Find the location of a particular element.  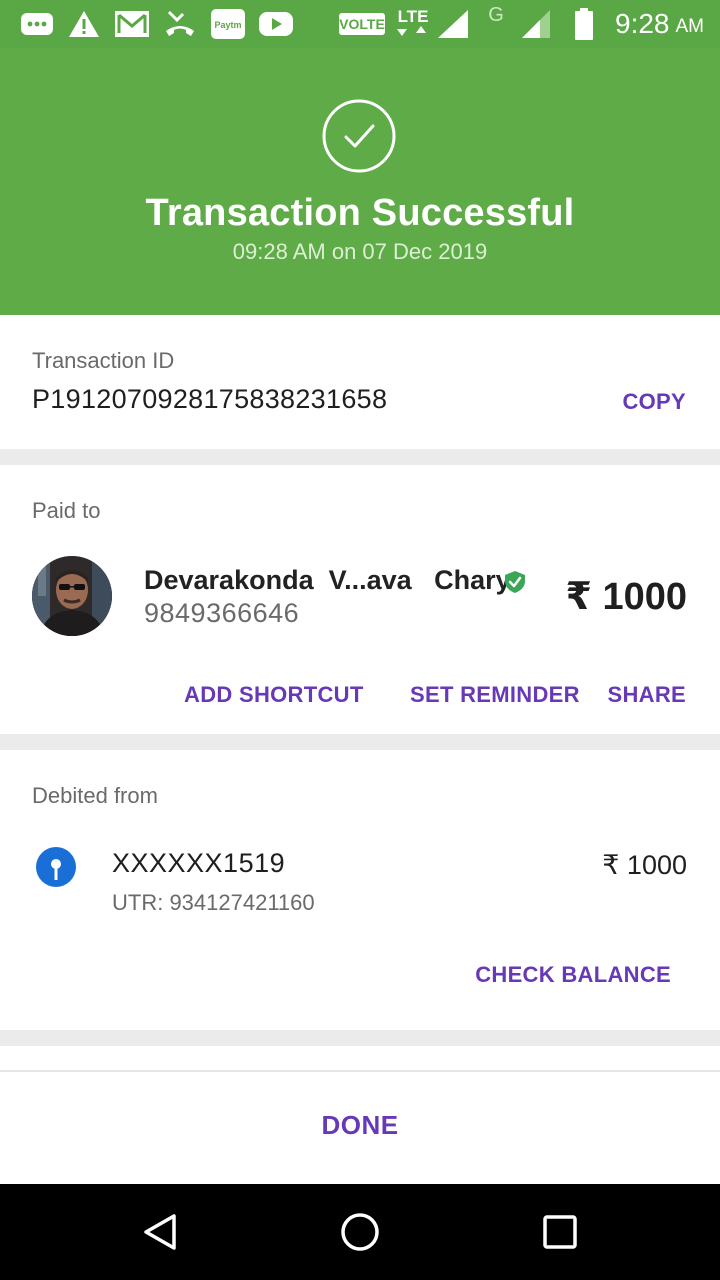

payee-phone: 9849366646 is located at coordinates (222, 613).